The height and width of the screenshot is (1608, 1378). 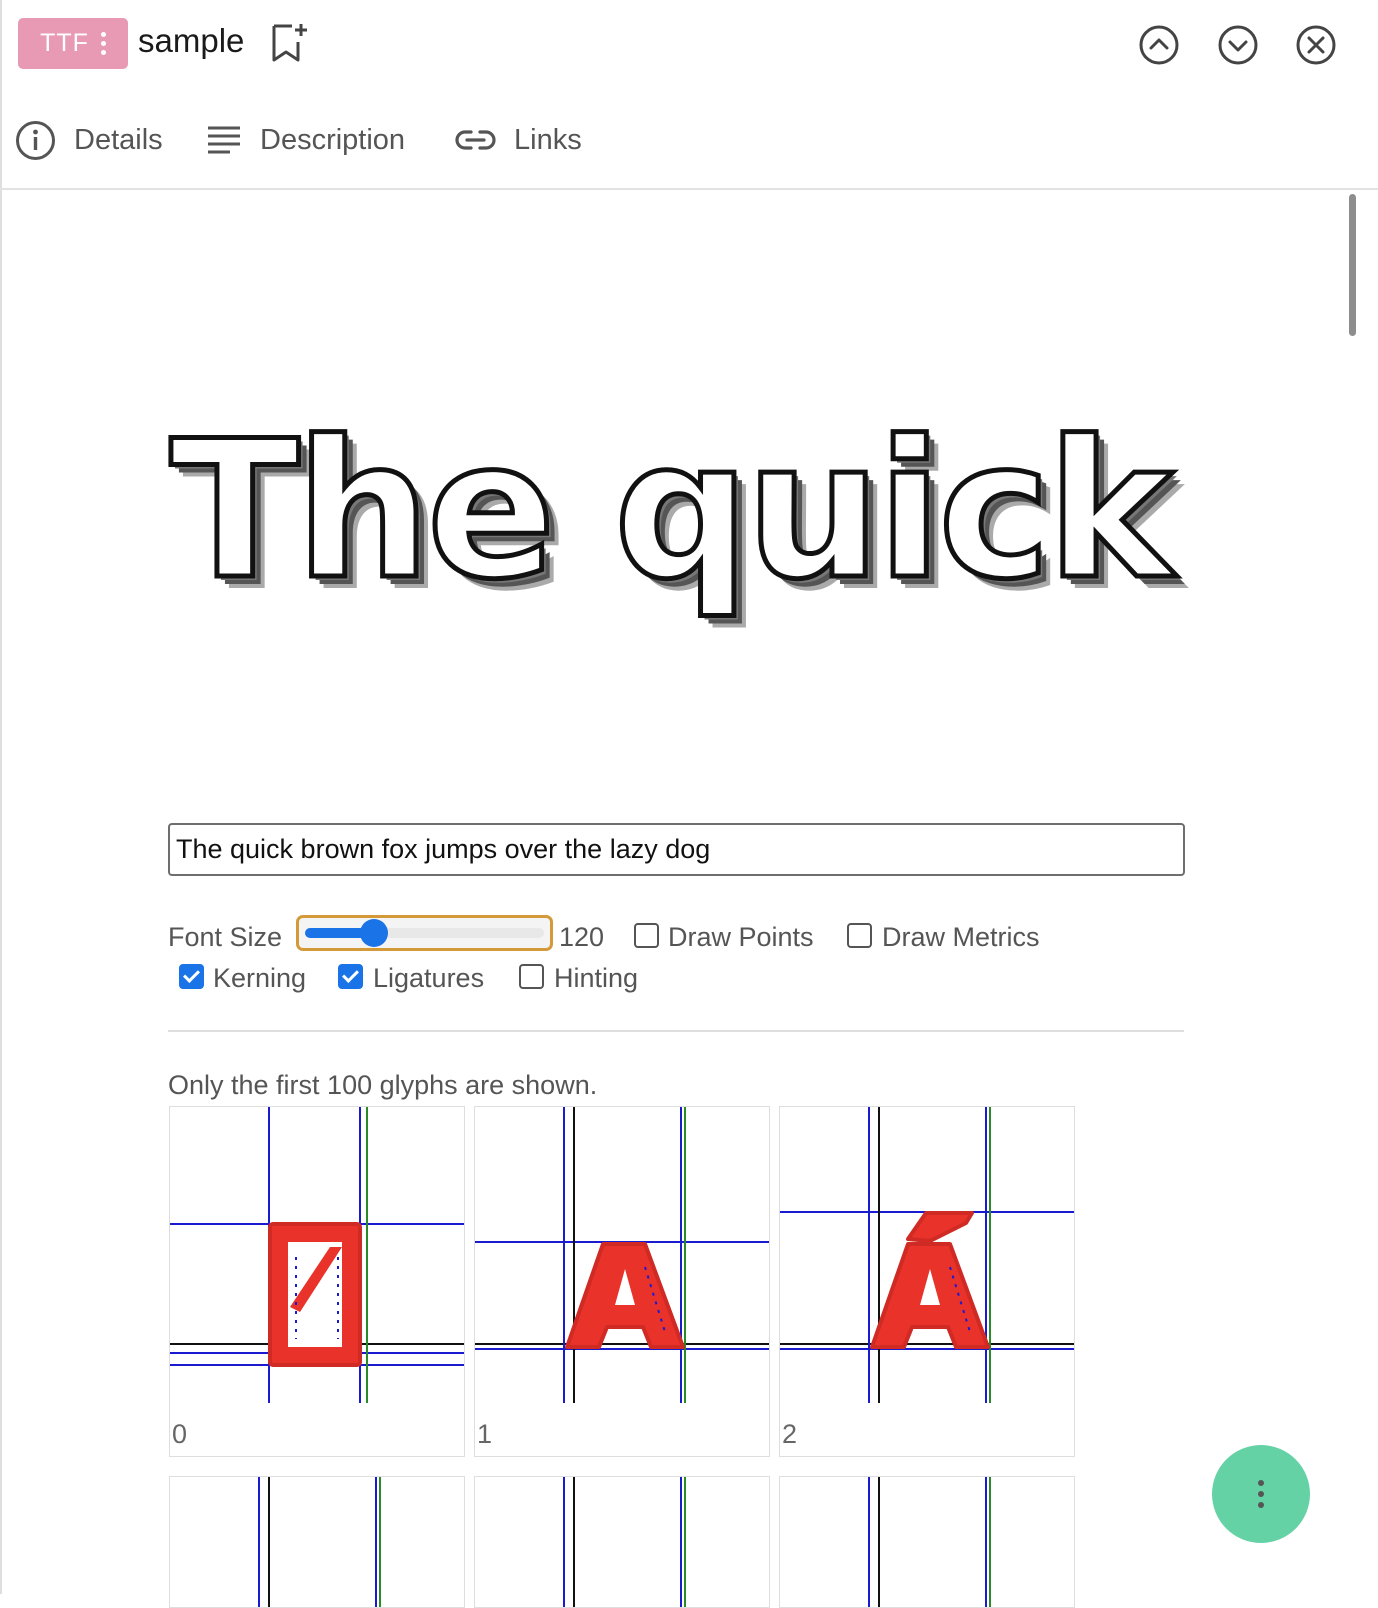 I want to click on chevron-up-circle-icon, so click(x=1159, y=45).